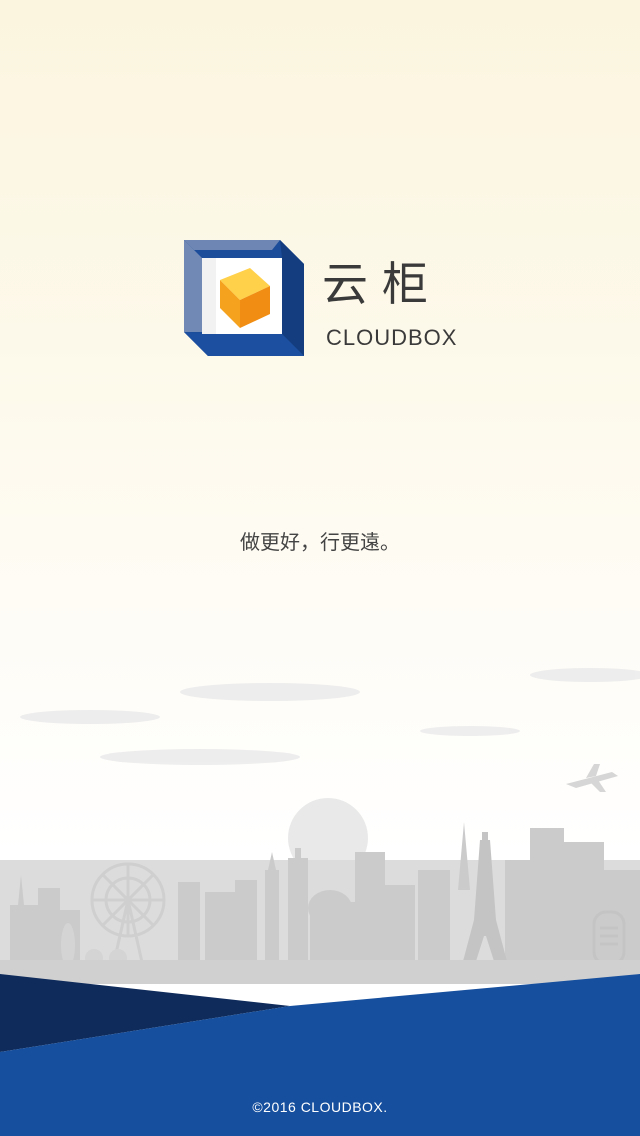 The height and width of the screenshot is (1136, 640). What do you see at coordinates (320, 1107) in the screenshot?
I see `copyright-text: ©2016 CLOUDBOX.` at bounding box center [320, 1107].